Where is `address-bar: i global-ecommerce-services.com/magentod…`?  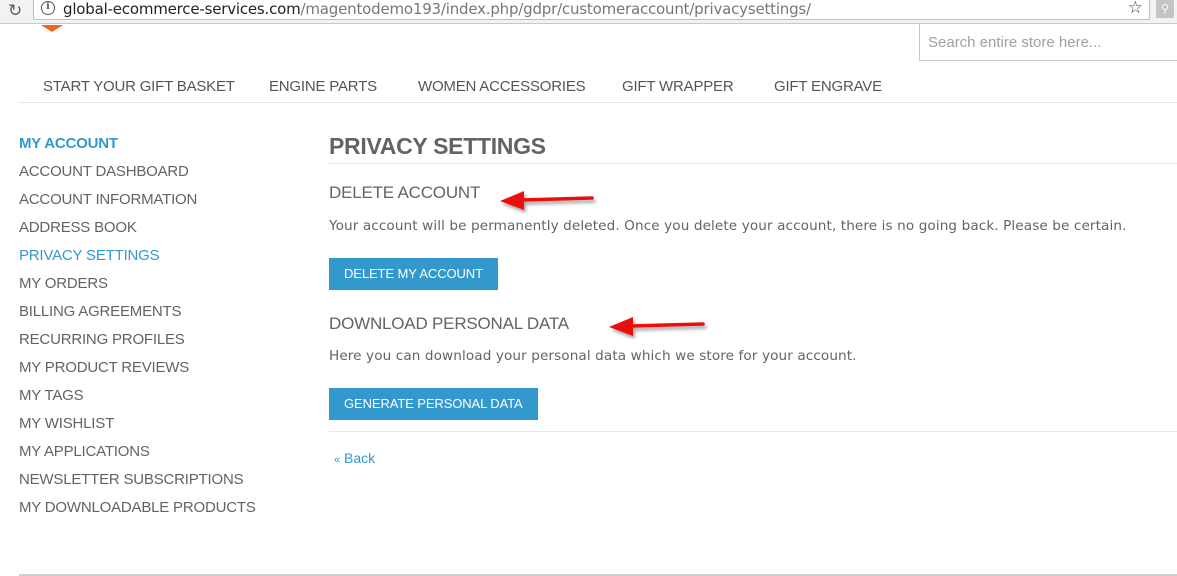
address-bar: i global-ecommerce-services.com/magentod… is located at coordinates (591, 10).